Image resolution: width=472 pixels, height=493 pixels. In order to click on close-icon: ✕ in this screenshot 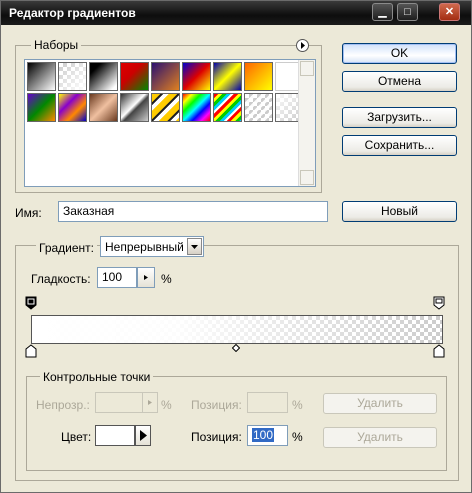, I will do `click(449, 12)`.